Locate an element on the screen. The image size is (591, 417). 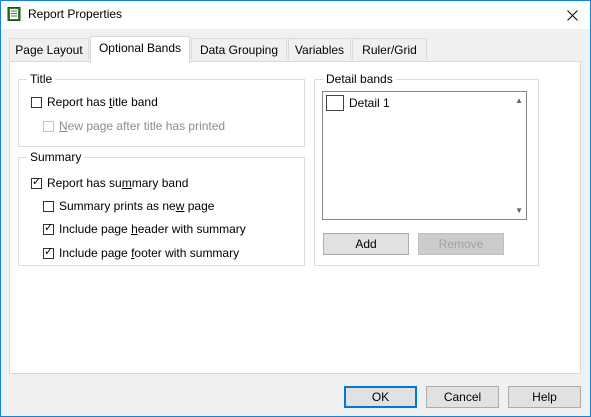
cancel-button: Cancel is located at coordinates (462, 397).